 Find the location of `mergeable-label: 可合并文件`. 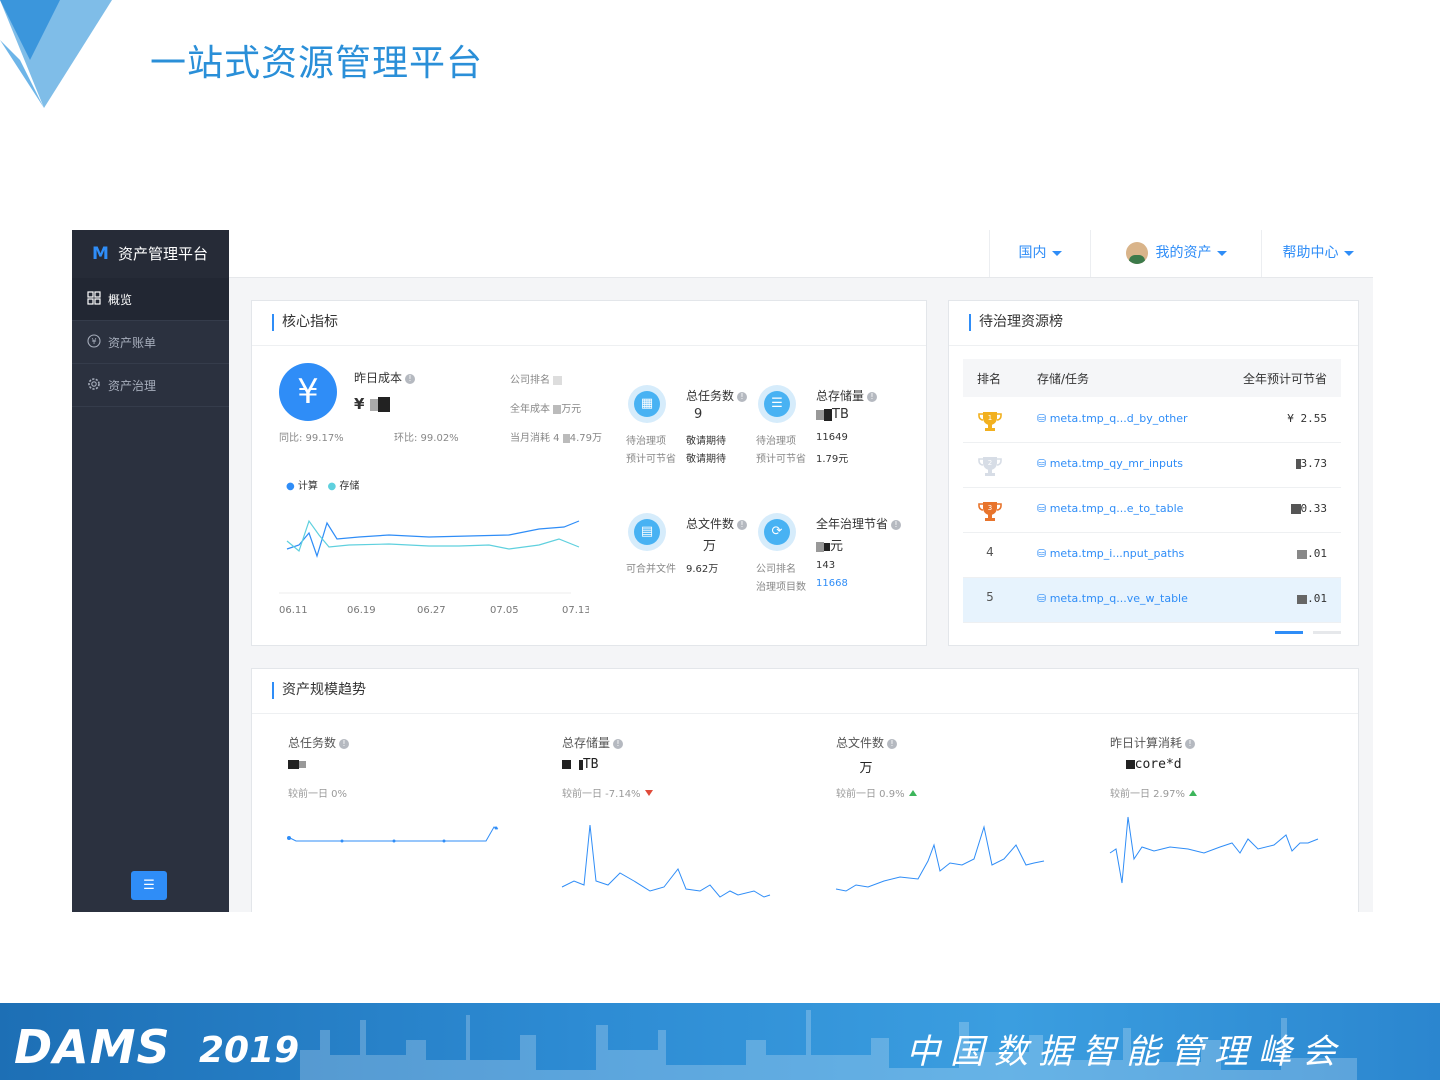

mergeable-label: 可合并文件 is located at coordinates (651, 569).